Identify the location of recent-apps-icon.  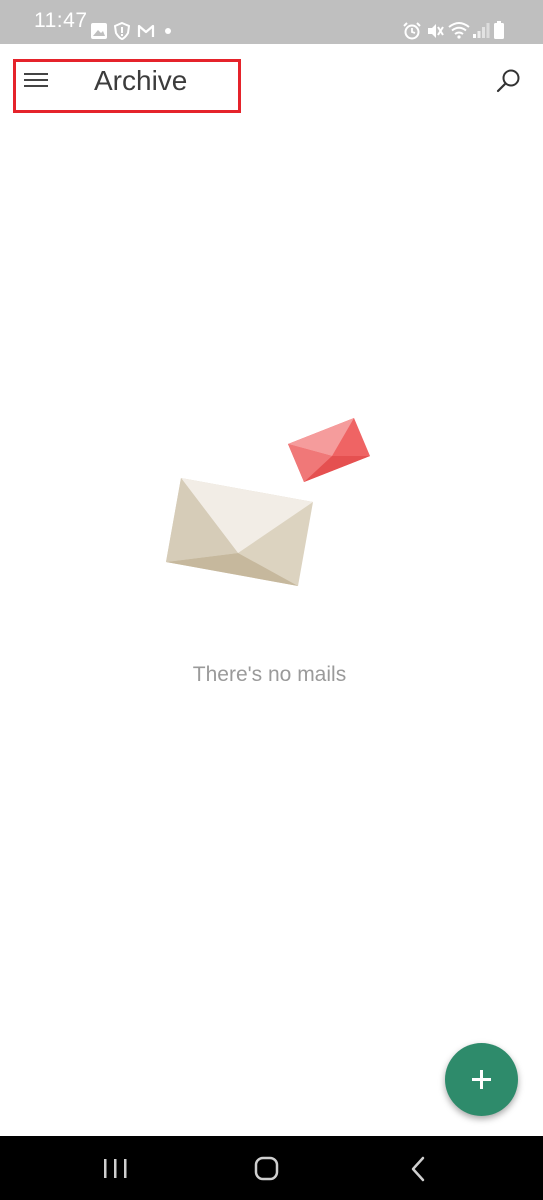
(115, 1168).